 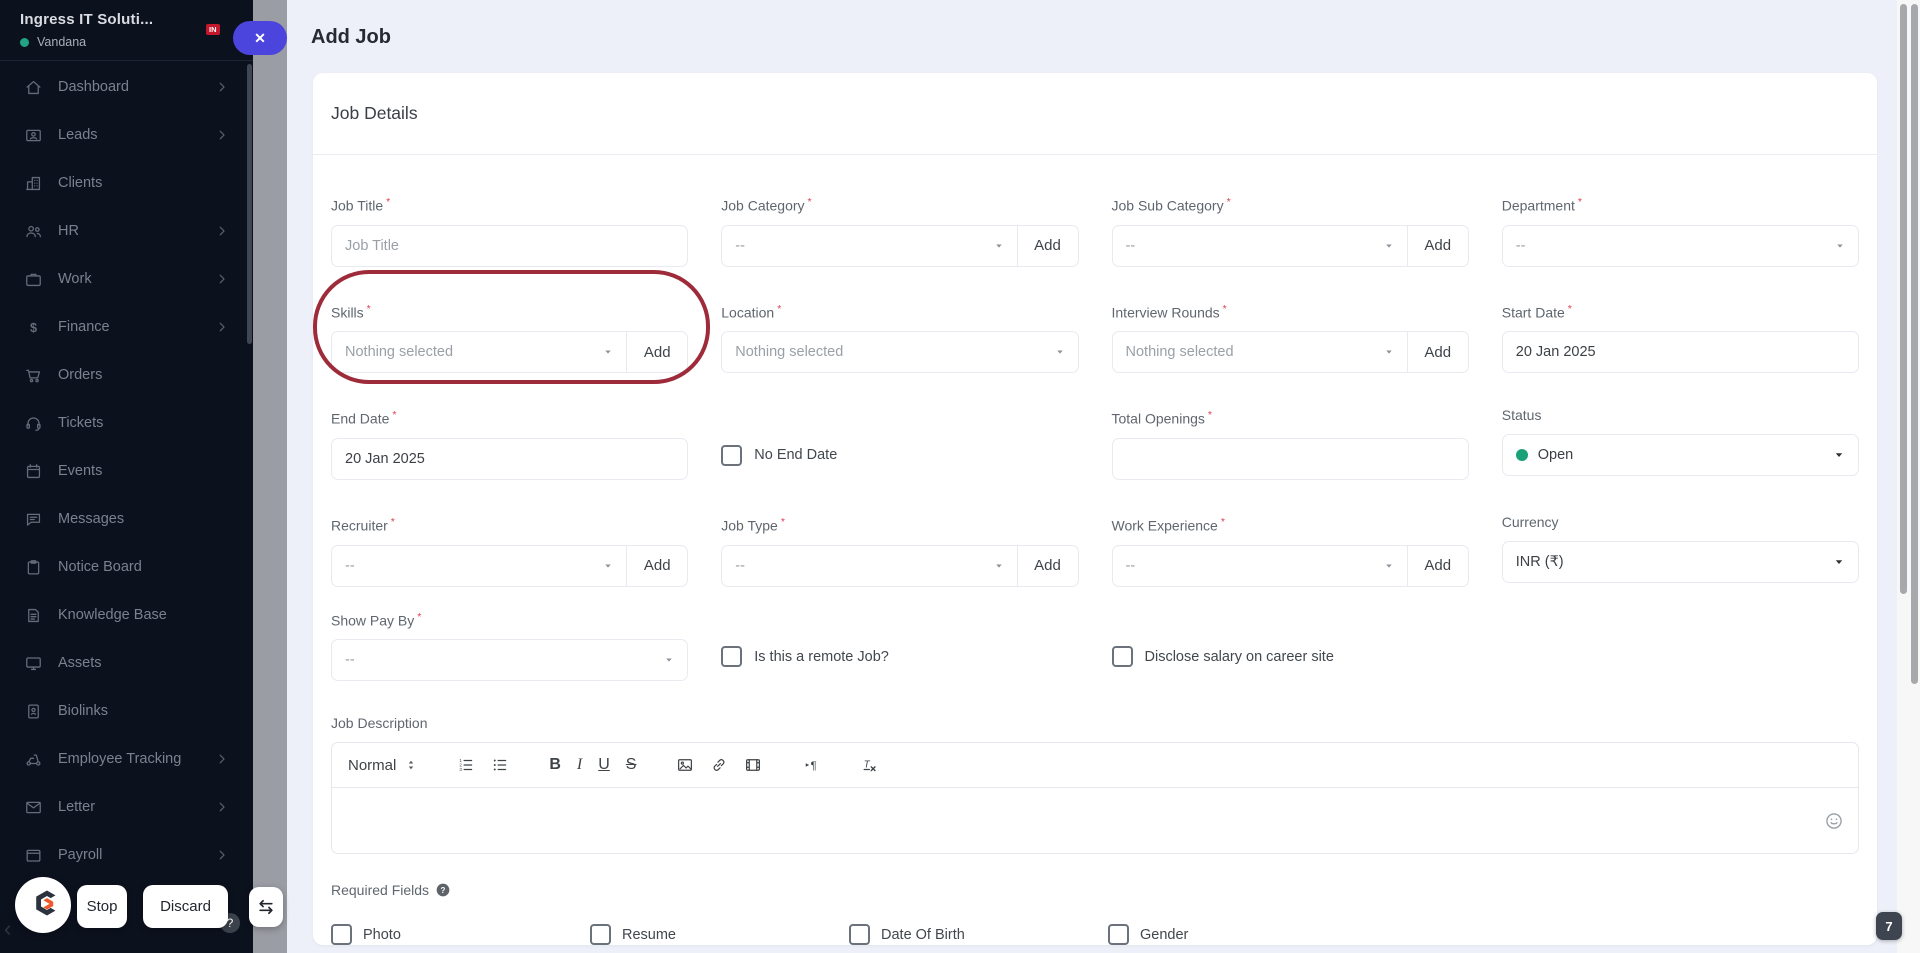 What do you see at coordinates (732, 455) in the screenshot?
I see `no-end-date-checkbox` at bounding box center [732, 455].